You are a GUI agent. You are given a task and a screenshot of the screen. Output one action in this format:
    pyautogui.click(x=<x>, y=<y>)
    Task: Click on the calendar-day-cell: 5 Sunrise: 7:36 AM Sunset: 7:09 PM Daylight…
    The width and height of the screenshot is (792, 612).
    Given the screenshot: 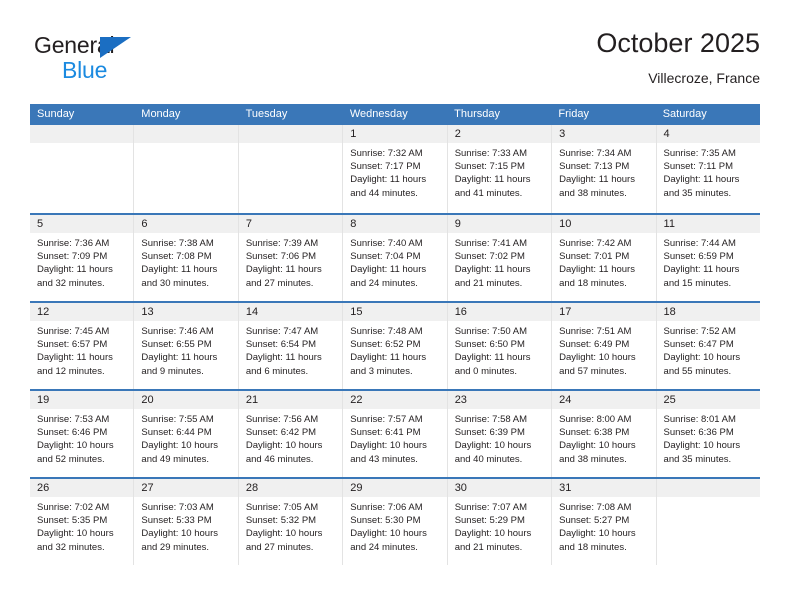 What is the action you would take?
    pyautogui.click(x=82, y=258)
    